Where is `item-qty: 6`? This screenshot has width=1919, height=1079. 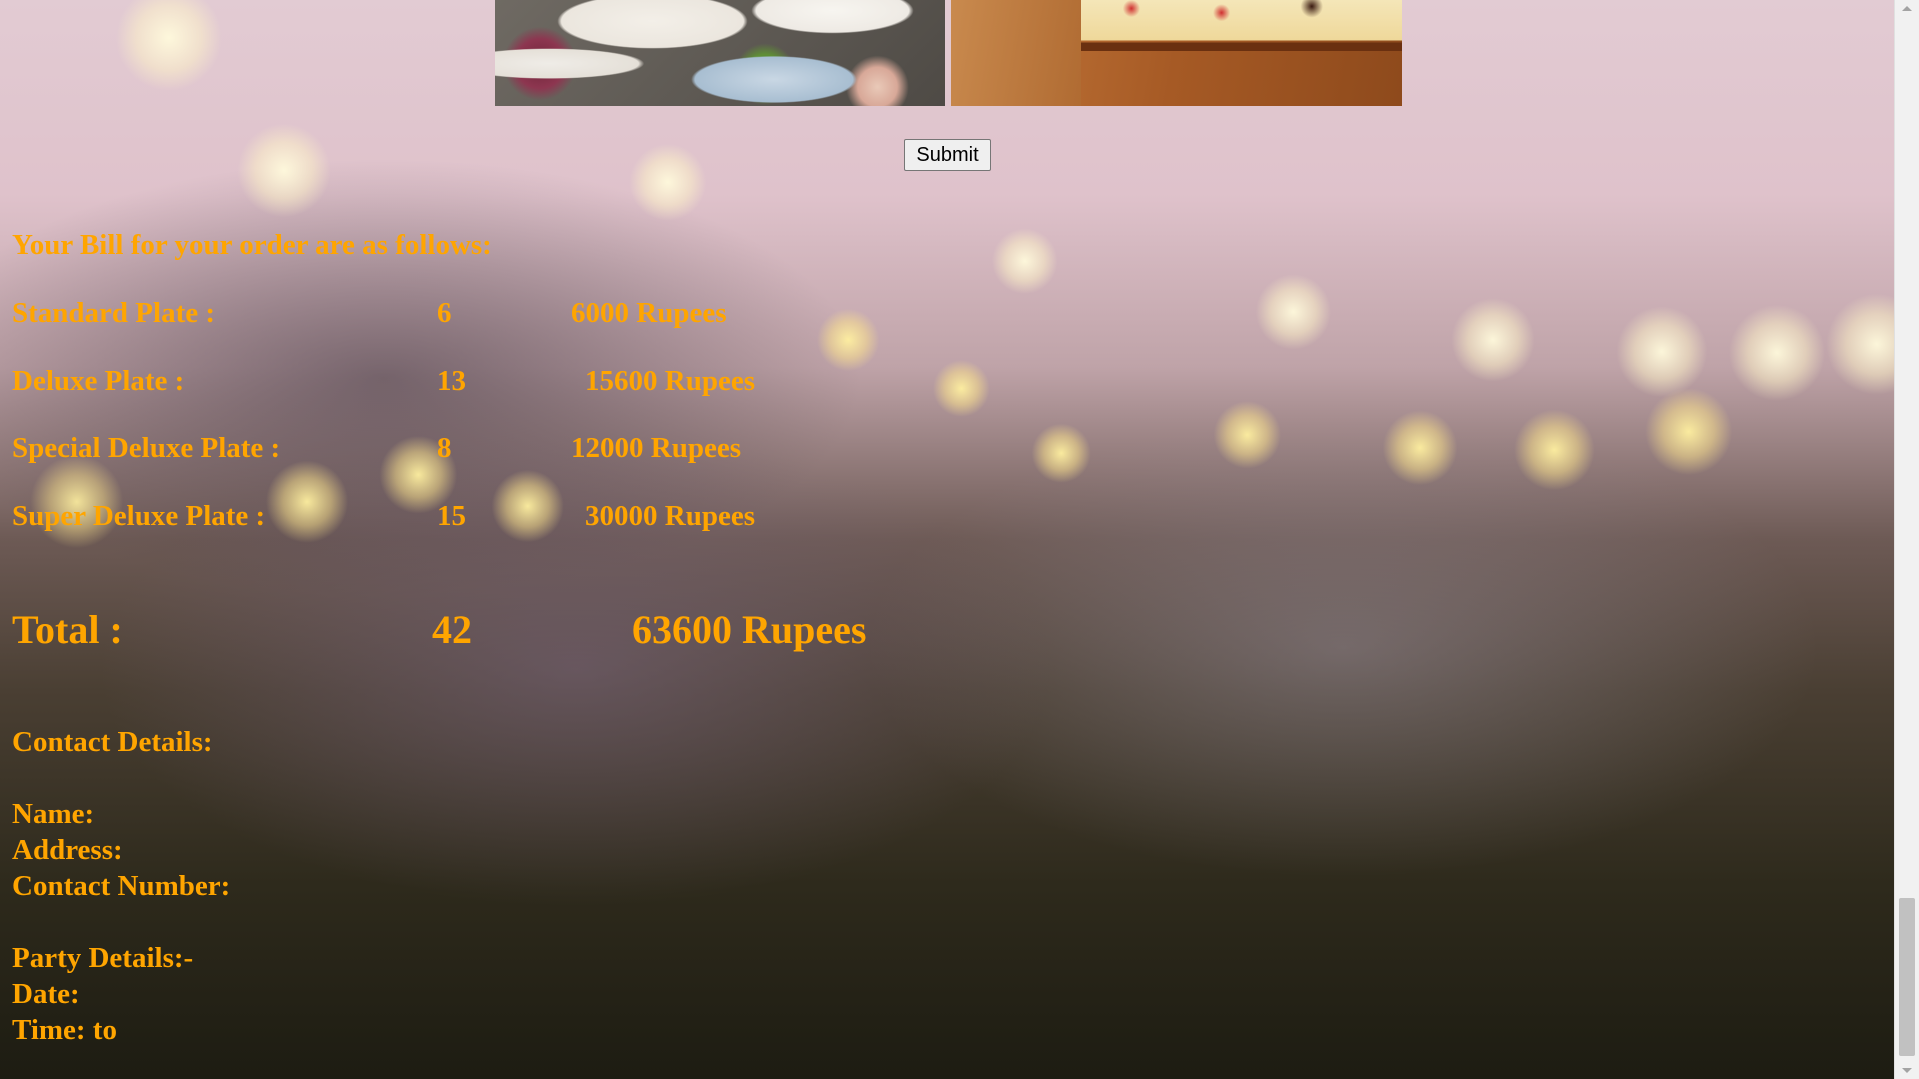 item-qty: 6 is located at coordinates (444, 313).